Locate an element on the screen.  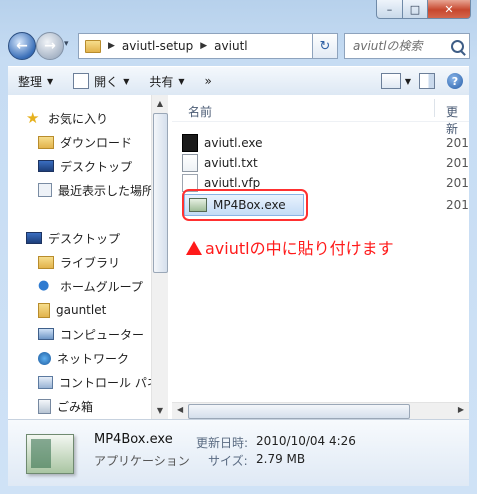
scroll-left-icon: ◀ is located at coordinates (180, 409).